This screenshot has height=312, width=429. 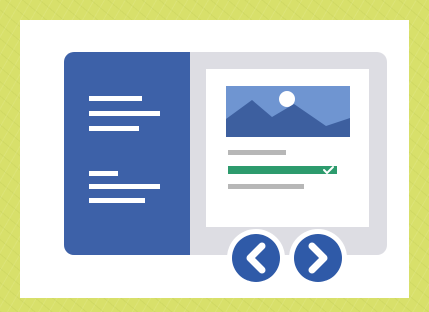 What do you see at coordinates (288, 111) in the screenshot?
I see `image-placeholder-icon` at bounding box center [288, 111].